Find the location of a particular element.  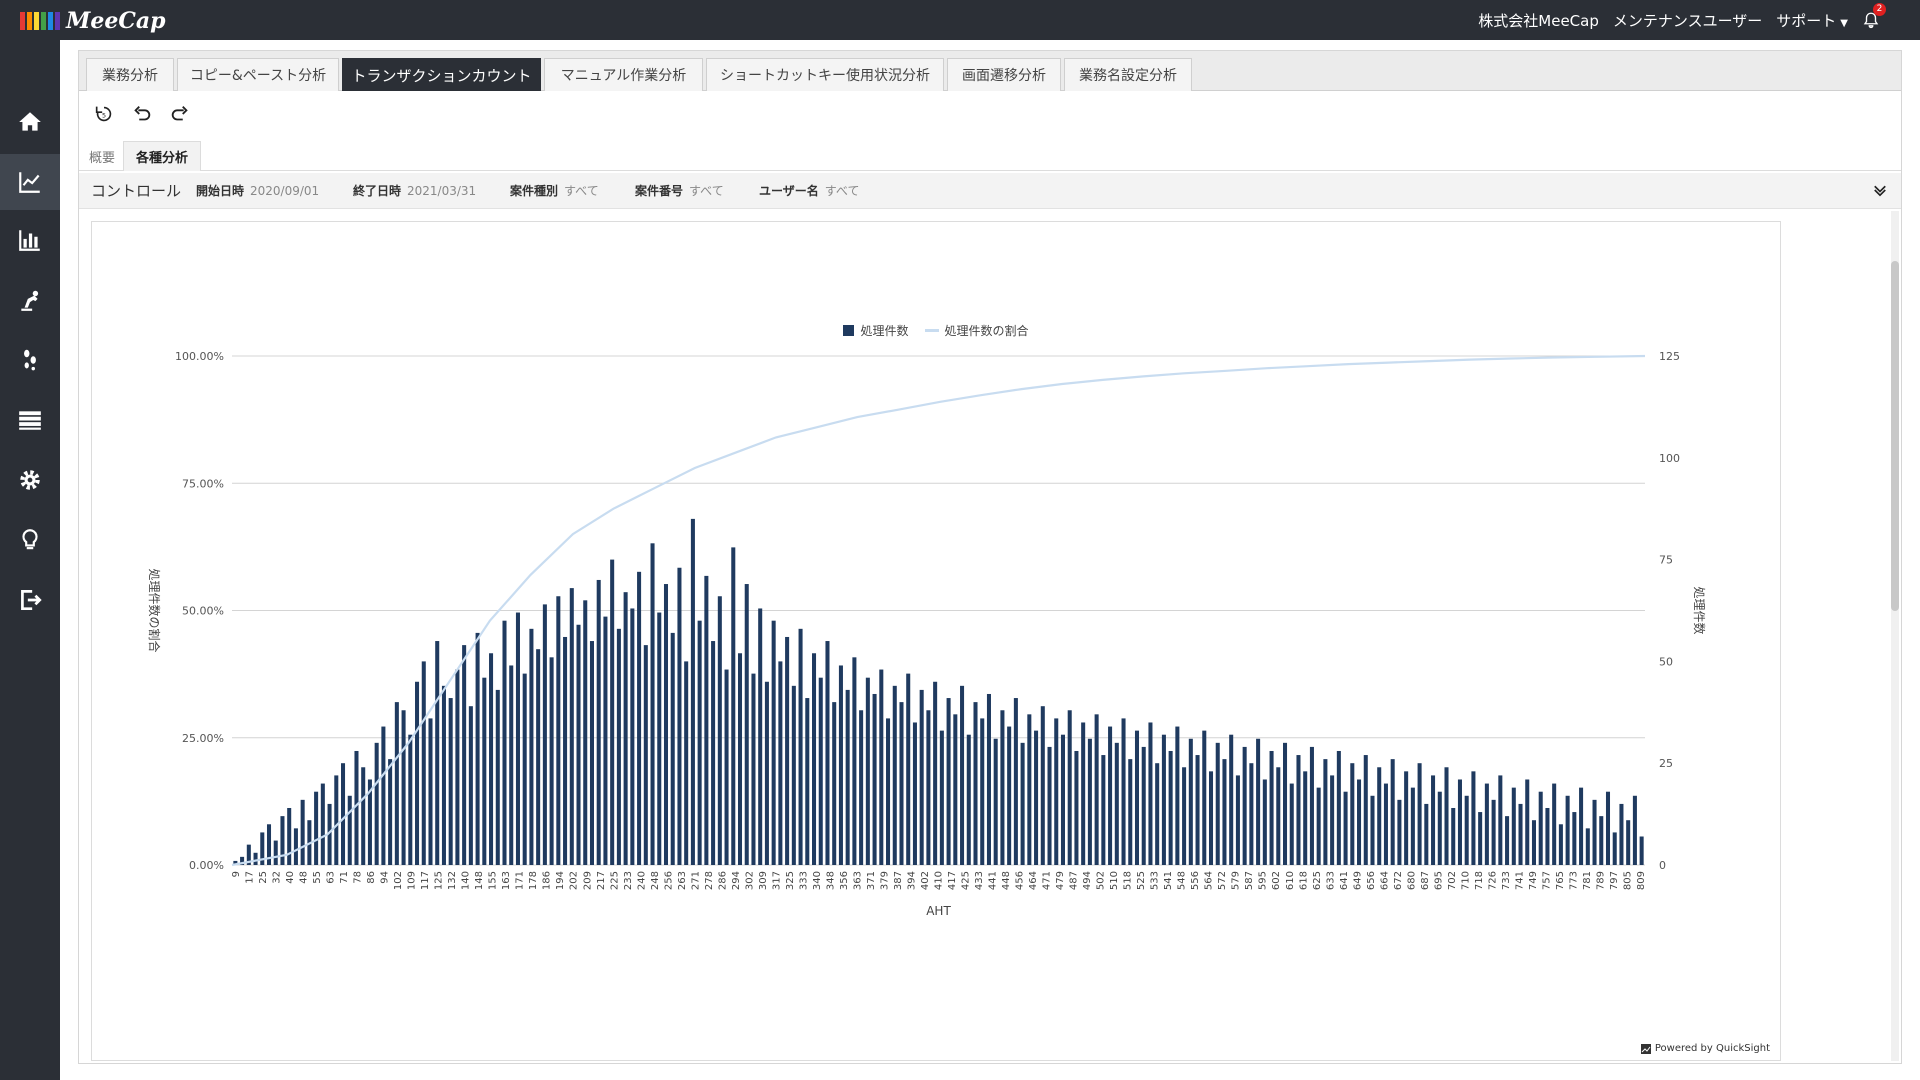

undo-icon is located at coordinates (142, 113).